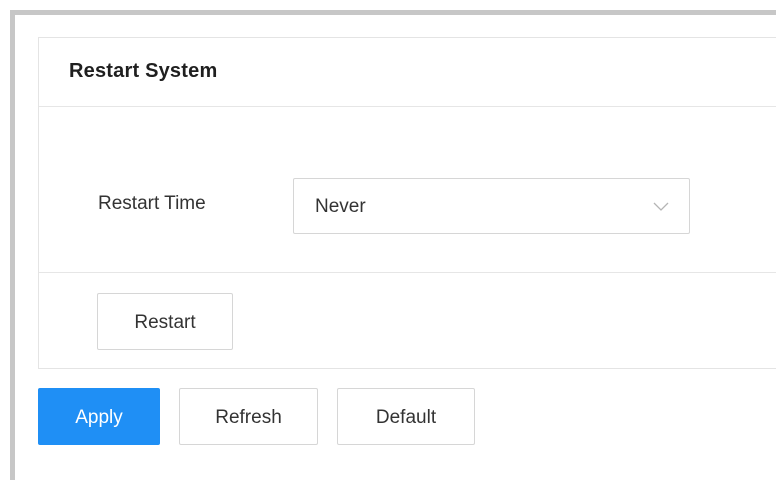 This screenshot has height=480, width=776. Describe the element at coordinates (661, 206) in the screenshot. I see `chevron-down-icon` at that location.